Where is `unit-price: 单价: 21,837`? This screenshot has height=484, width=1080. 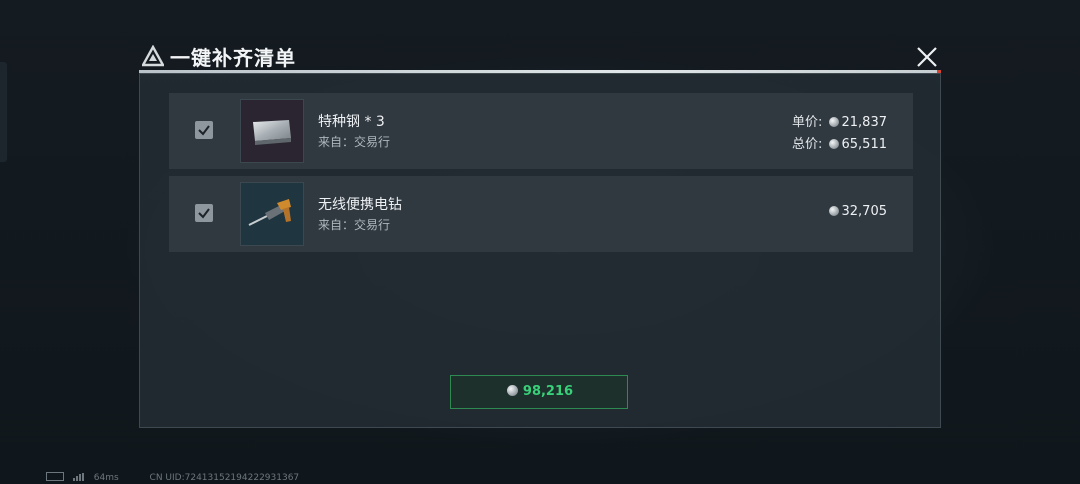 unit-price: 单价: 21,837 is located at coordinates (839, 120).